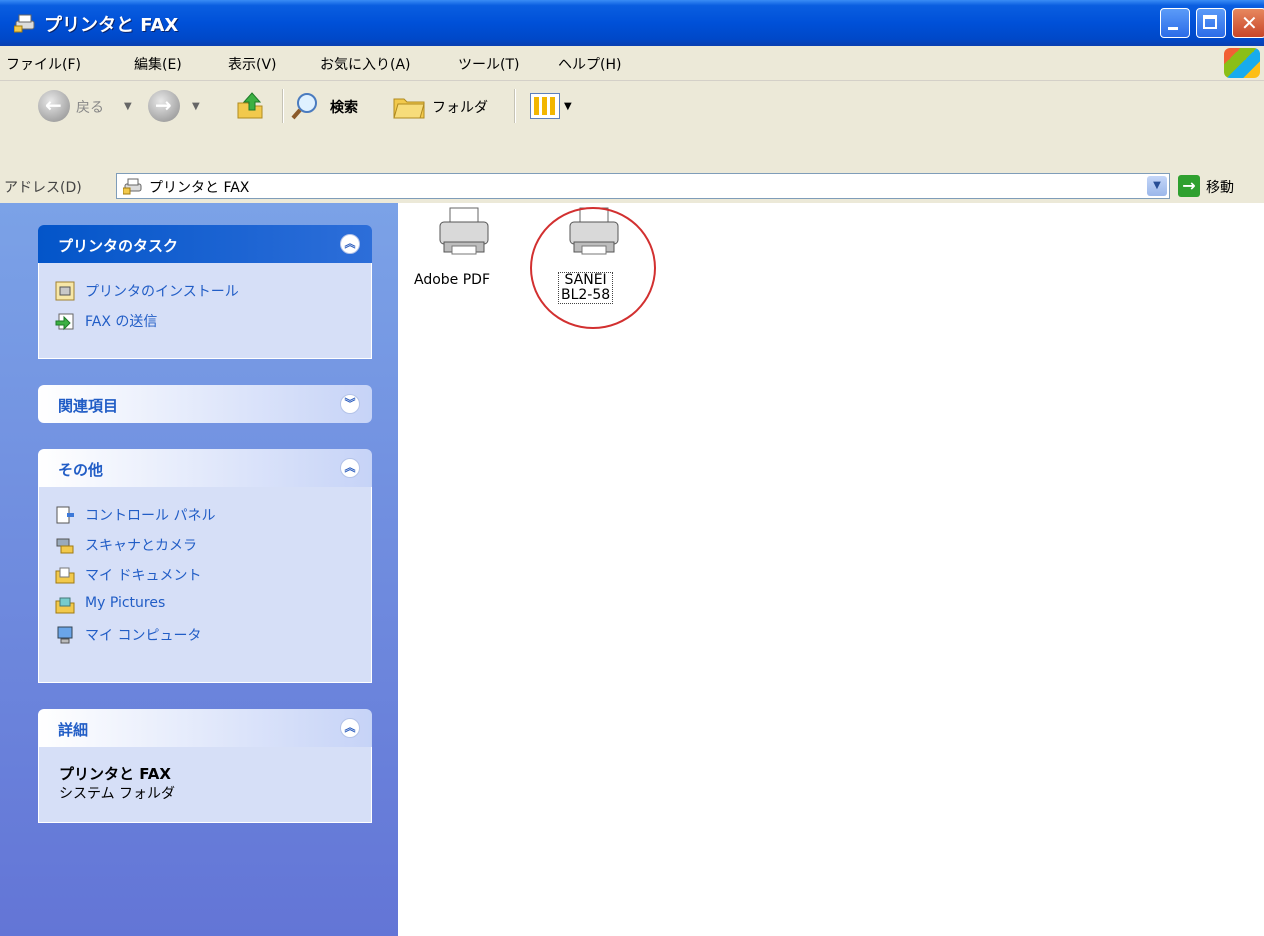 This screenshot has width=1264, height=936. What do you see at coordinates (115, 774) in the screenshot?
I see `details-name: プリンタと FAX` at bounding box center [115, 774].